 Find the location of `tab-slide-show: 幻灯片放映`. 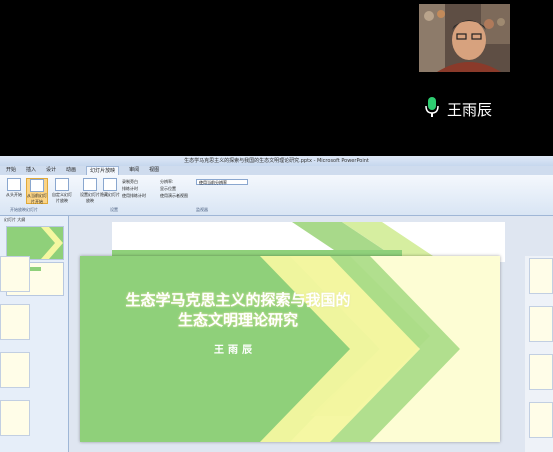

tab-slide-show: 幻灯片放映 is located at coordinates (103, 170).